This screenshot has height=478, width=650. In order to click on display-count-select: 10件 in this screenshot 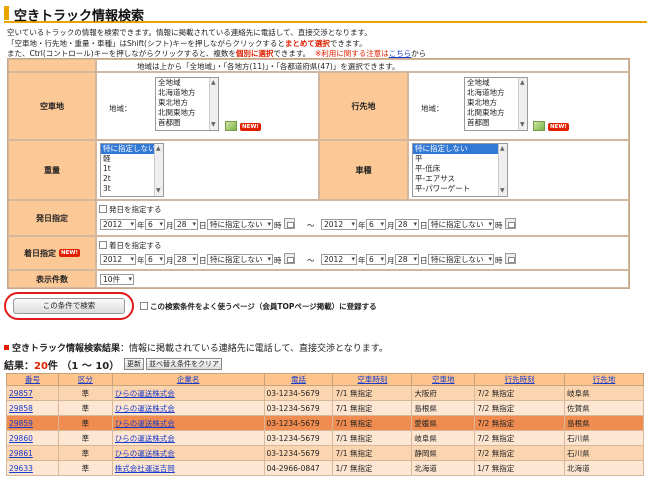, I will do `click(117, 279)`.